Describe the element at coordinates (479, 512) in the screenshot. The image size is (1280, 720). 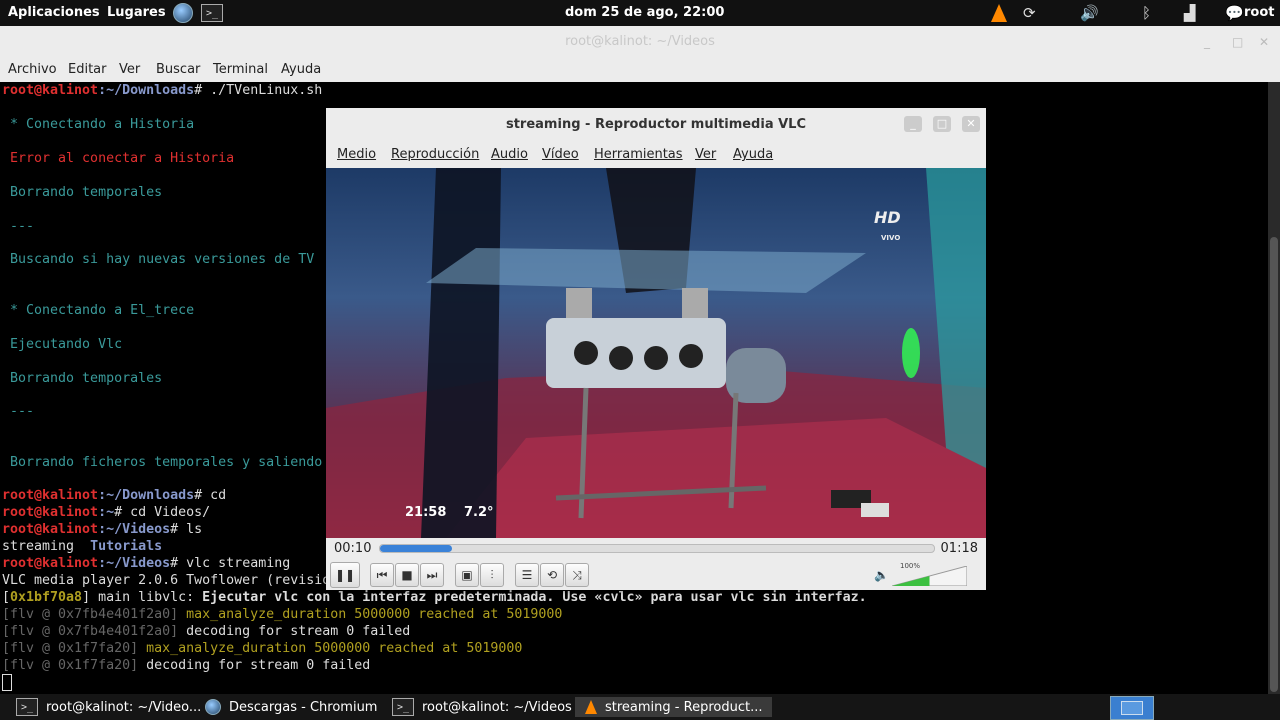
I see `overlay-temp: 7.2°` at that location.